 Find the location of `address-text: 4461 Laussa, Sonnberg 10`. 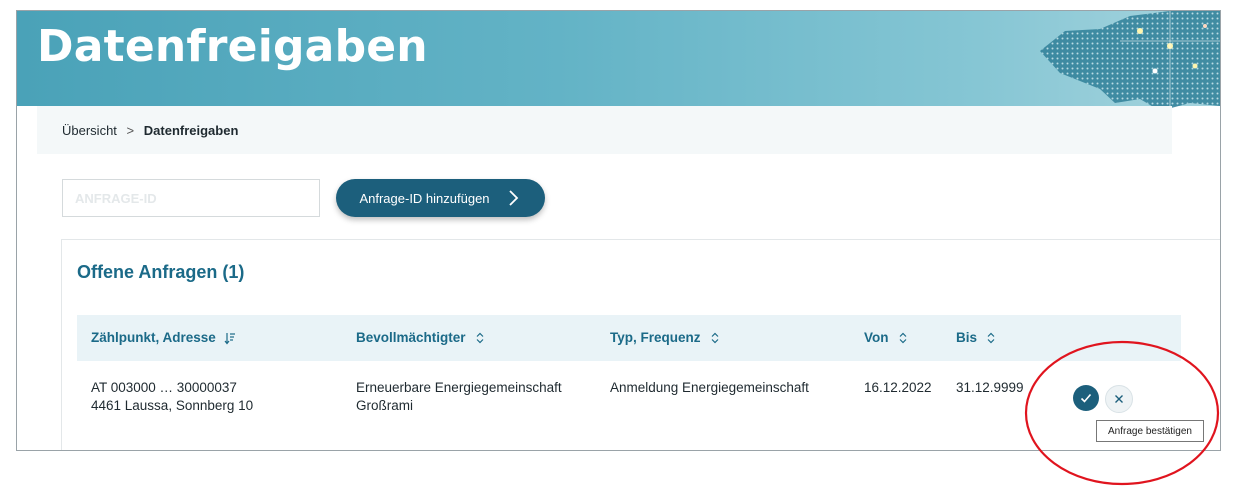

address-text: 4461 Laussa, Sonnberg 10 is located at coordinates (172, 405).